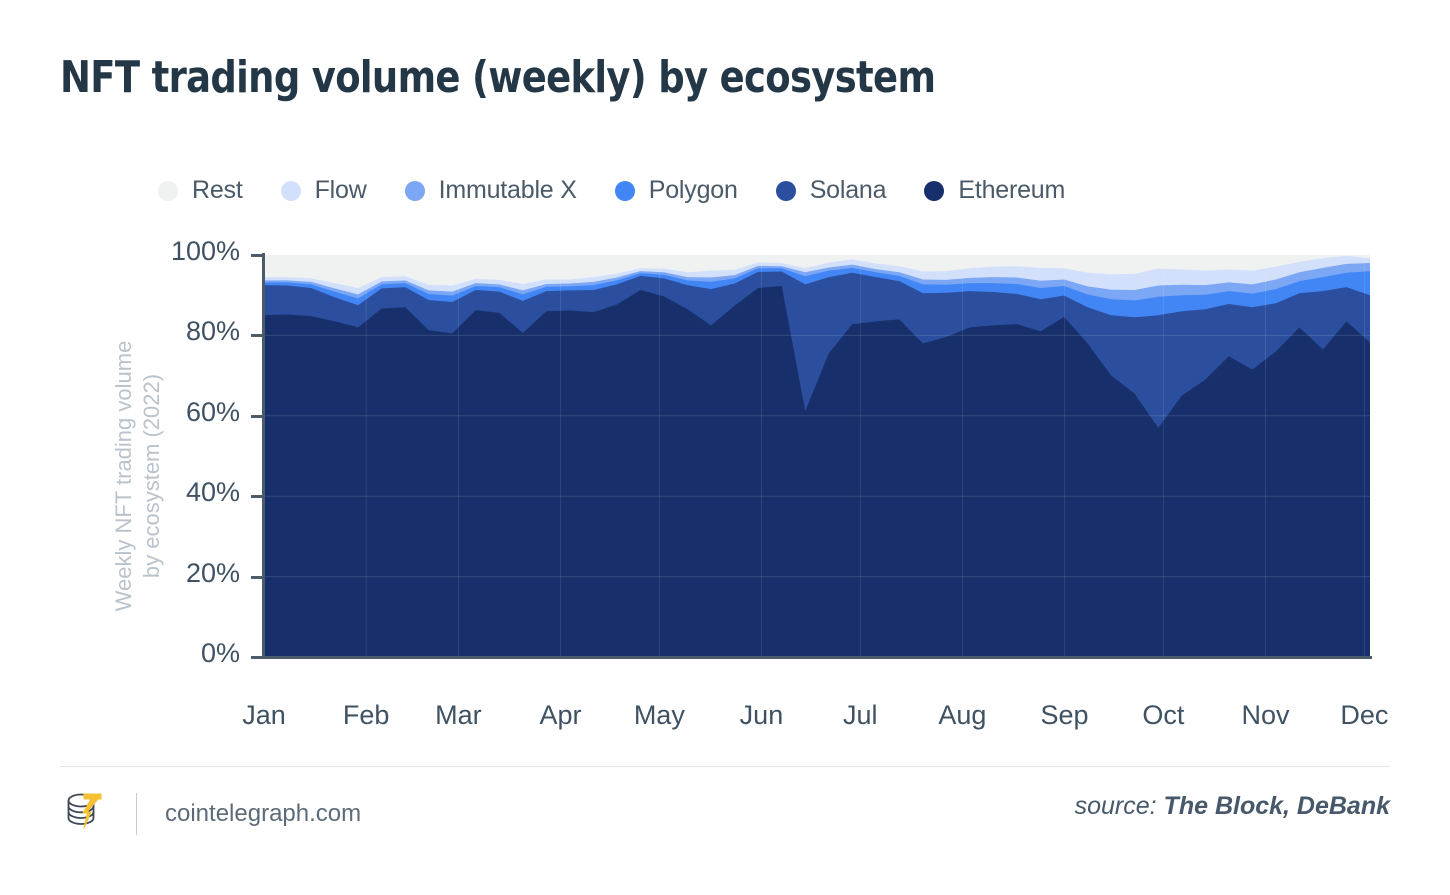 The image size is (1450, 895). I want to click on brand-block: cointelegraph.com, so click(210, 813).